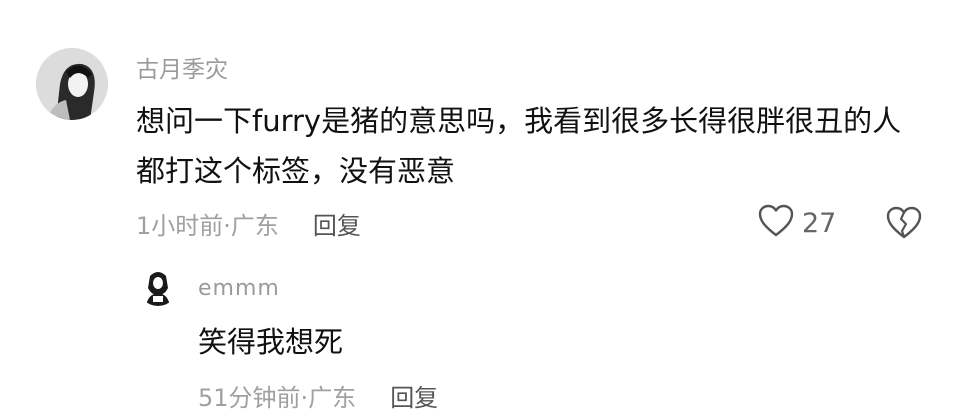 The width and height of the screenshot is (959, 419). What do you see at coordinates (72, 84) in the screenshot?
I see `commenter-avatar` at bounding box center [72, 84].